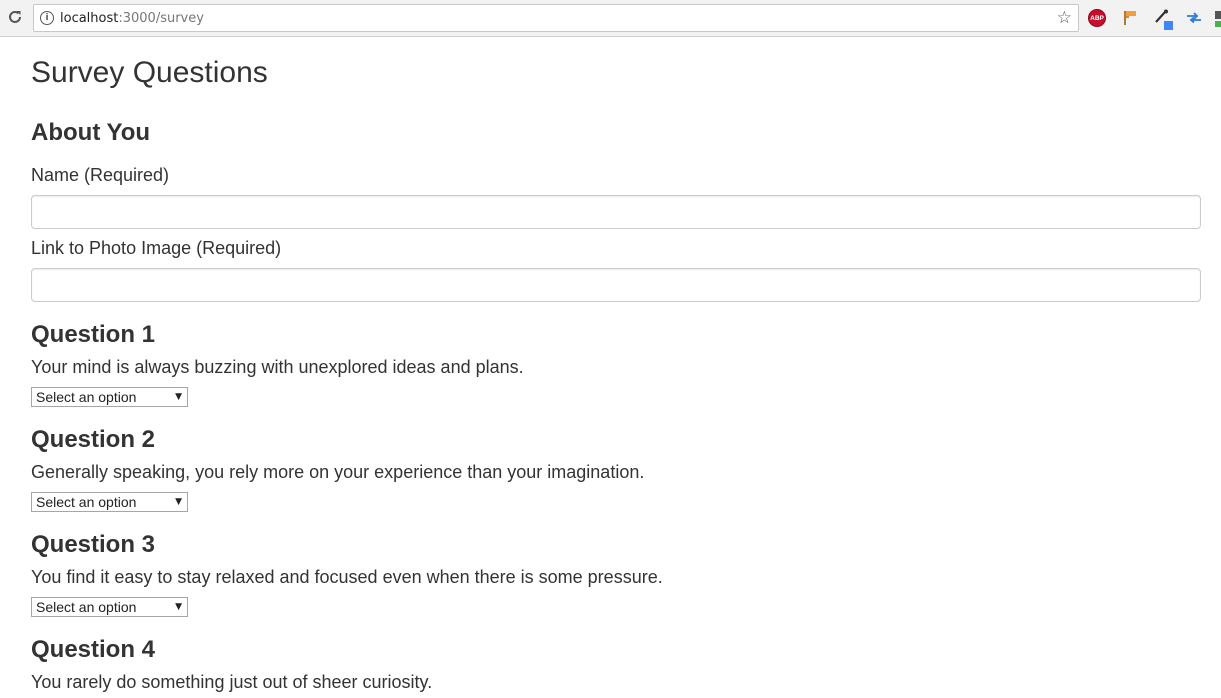 The width and height of the screenshot is (1221, 698). What do you see at coordinates (93, 544) in the screenshot?
I see `question-3-title: Question 3` at bounding box center [93, 544].